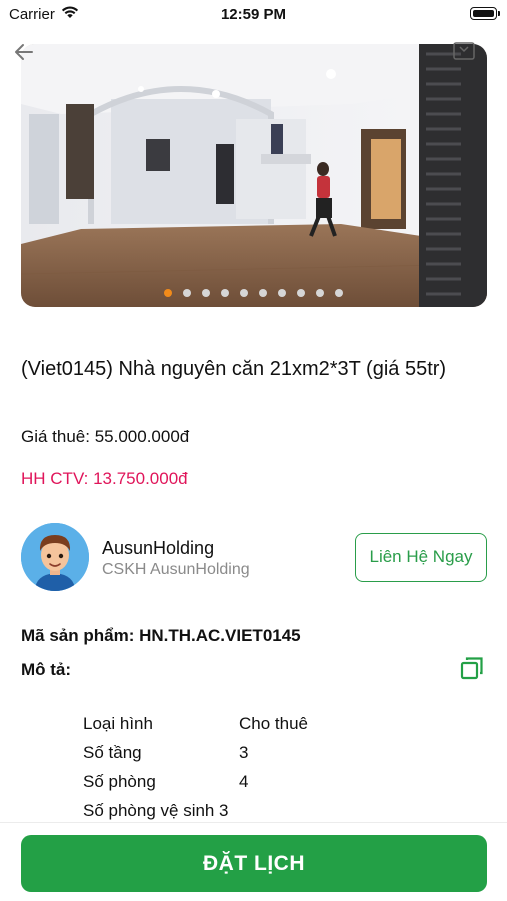 The height and width of the screenshot is (901, 507). I want to click on seller-name: AusunHolding, so click(158, 548).